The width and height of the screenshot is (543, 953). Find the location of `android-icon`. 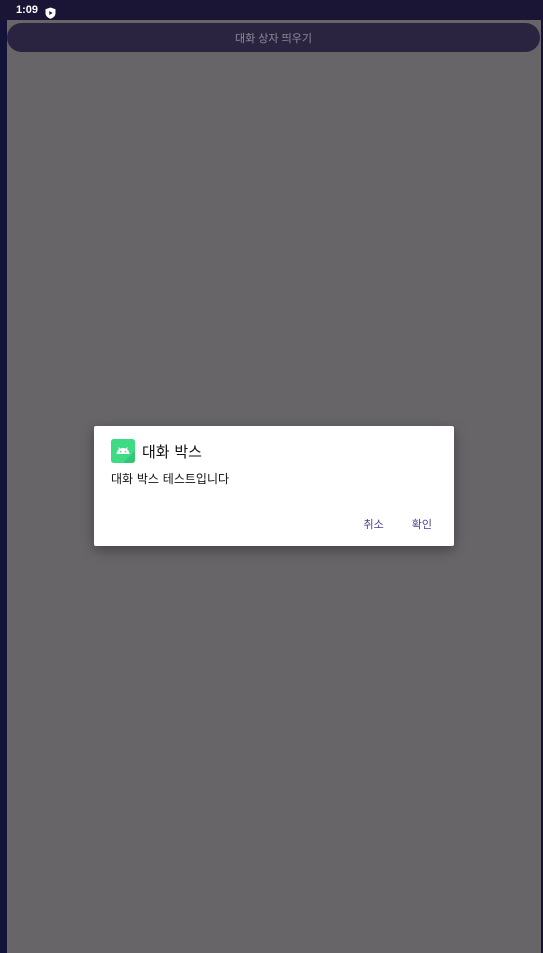

android-icon is located at coordinates (123, 451).